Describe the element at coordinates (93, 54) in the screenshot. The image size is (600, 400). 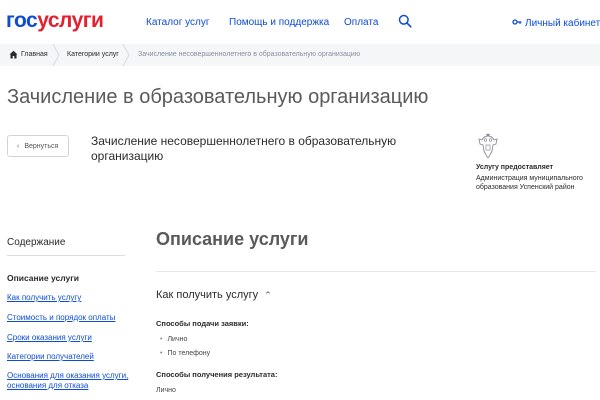
I see `breadcrumb-categories: Категории услуг` at that location.